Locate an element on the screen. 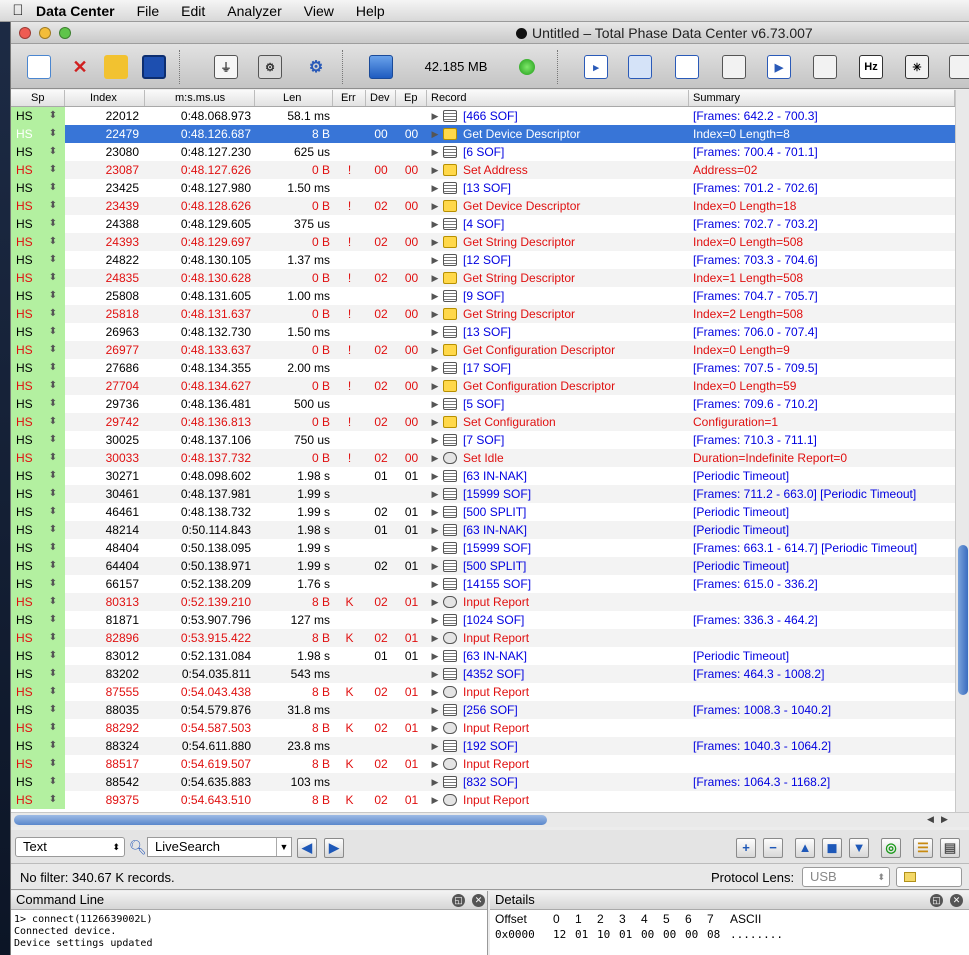 Image resolution: width=969 pixels, height=955 pixels. stack-filter-button: ☰ is located at coordinates (923, 848).